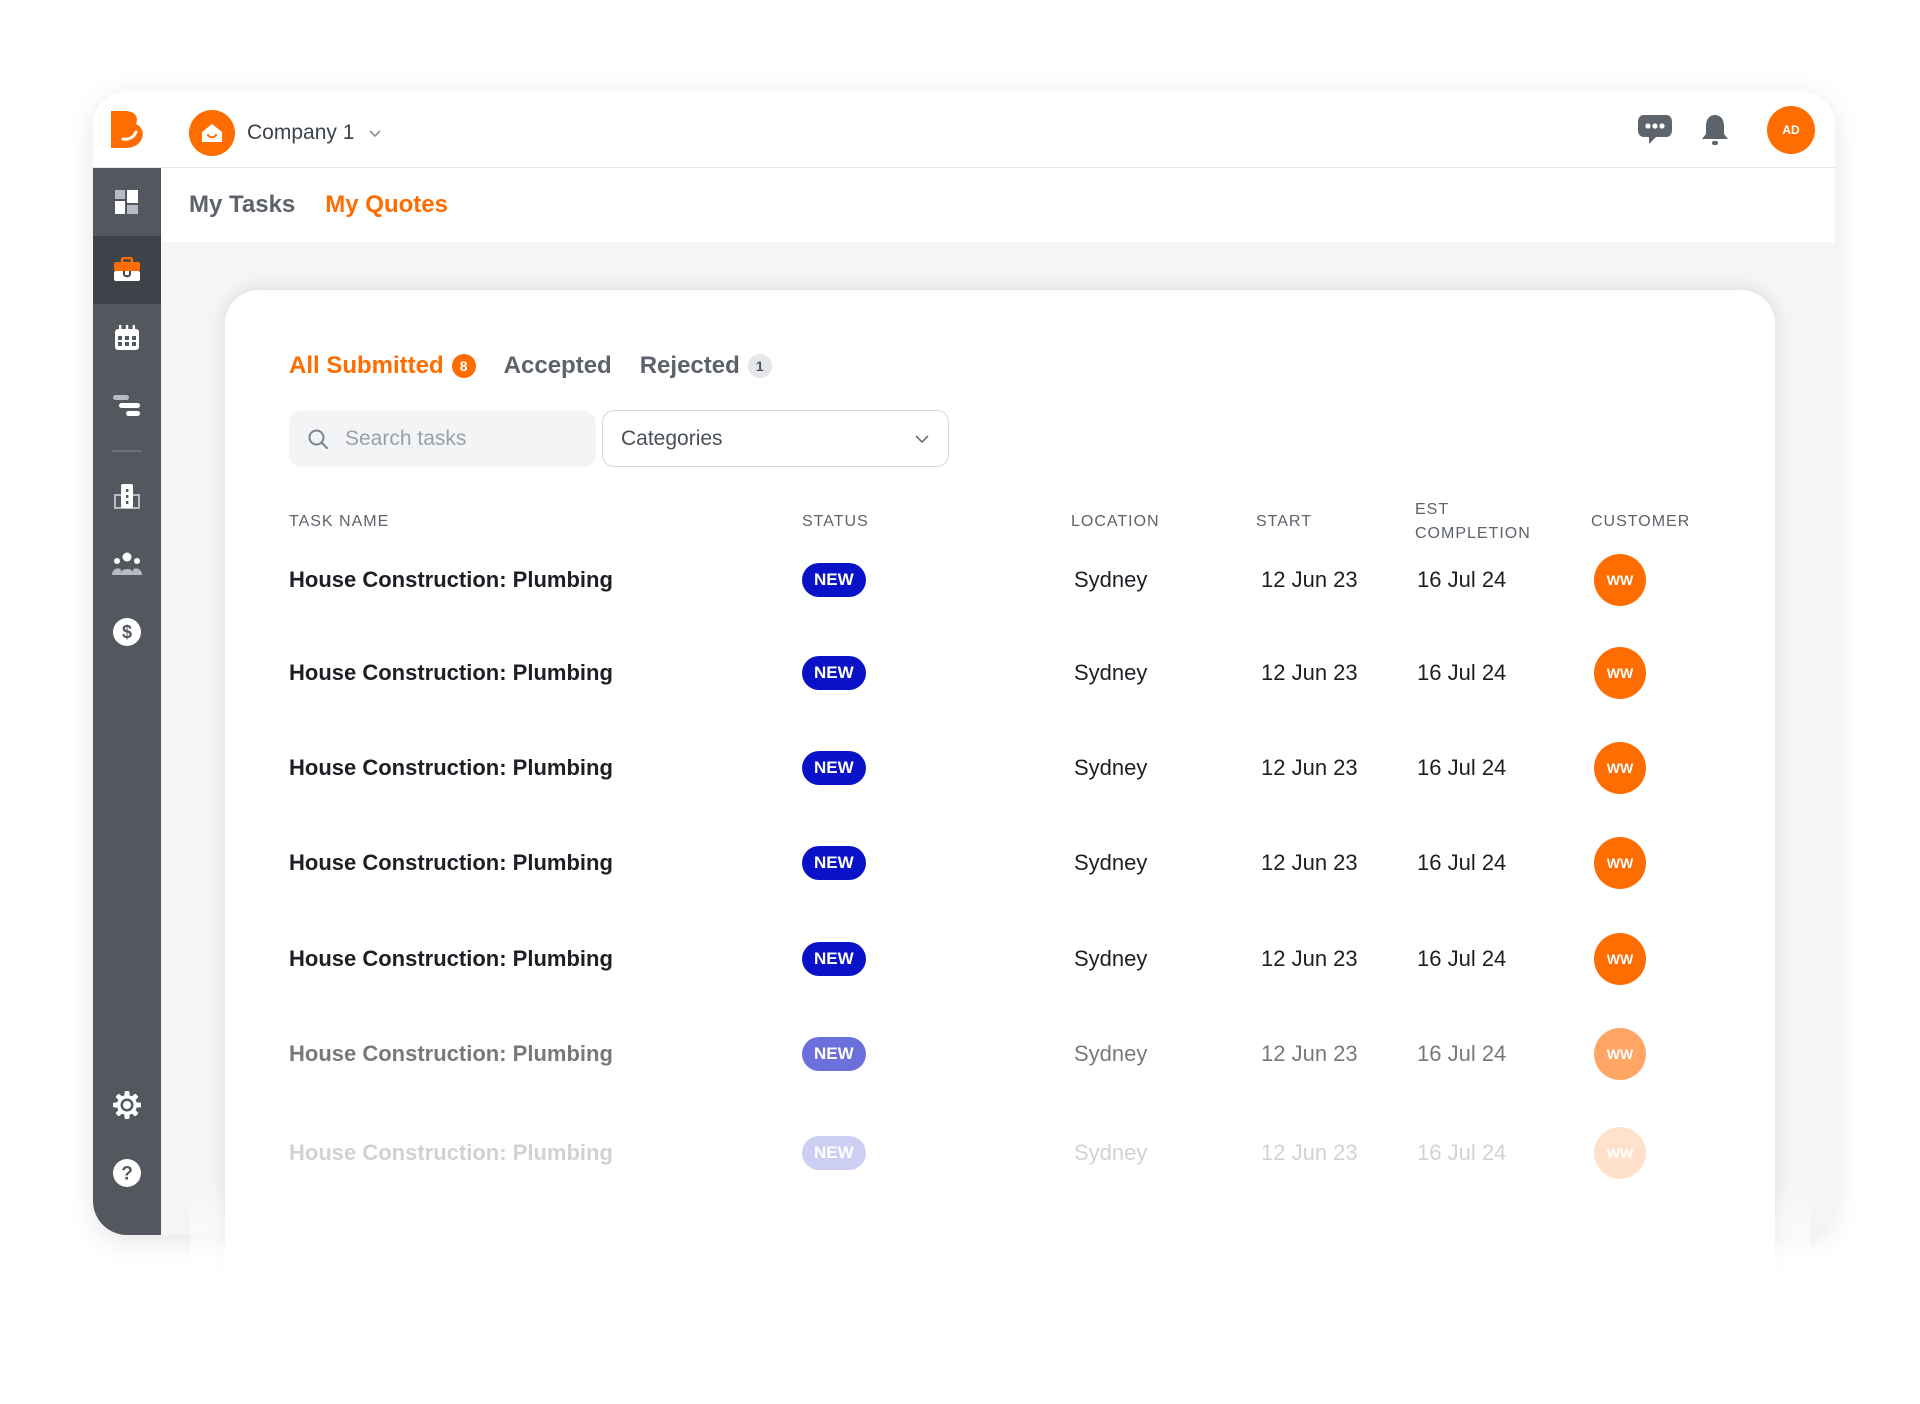  I want to click on gear-icon, so click(127, 1105).